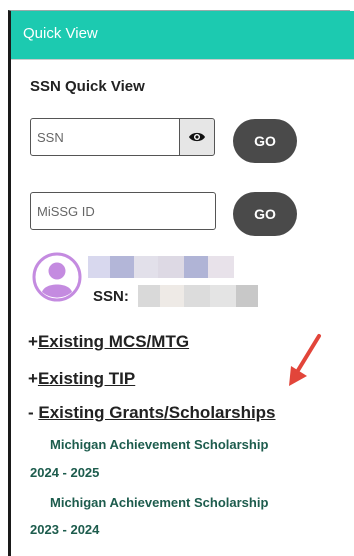  Describe the element at coordinates (157, 412) in the screenshot. I see `section-label: Existing Grants/Scholarships` at that location.